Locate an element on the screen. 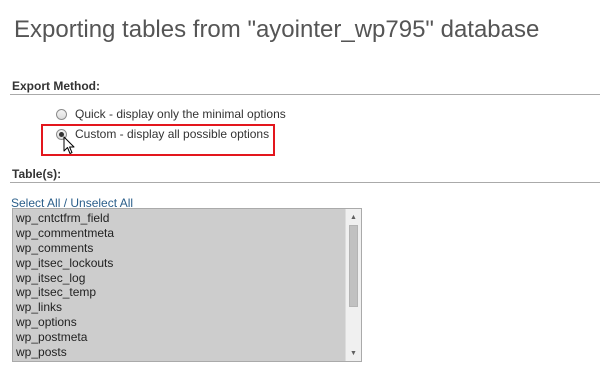 The width and height of the screenshot is (600, 387). table-option: wp_links is located at coordinates (179, 307).